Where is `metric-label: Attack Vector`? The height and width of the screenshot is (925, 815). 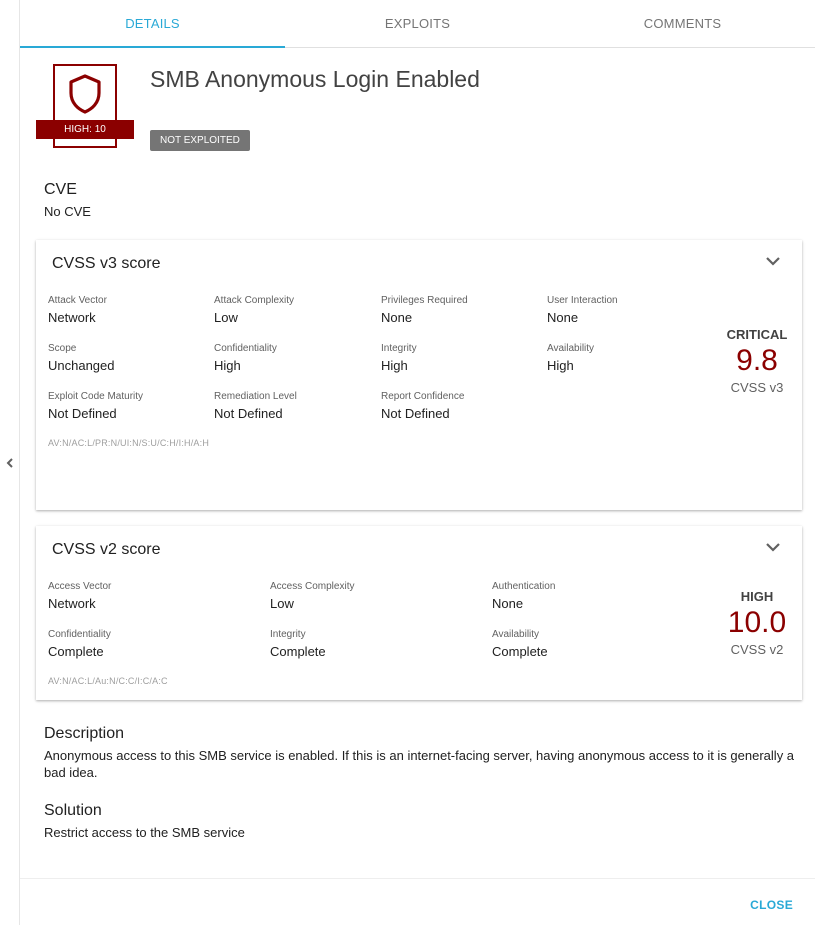
metric-label: Attack Vector is located at coordinates (77, 300).